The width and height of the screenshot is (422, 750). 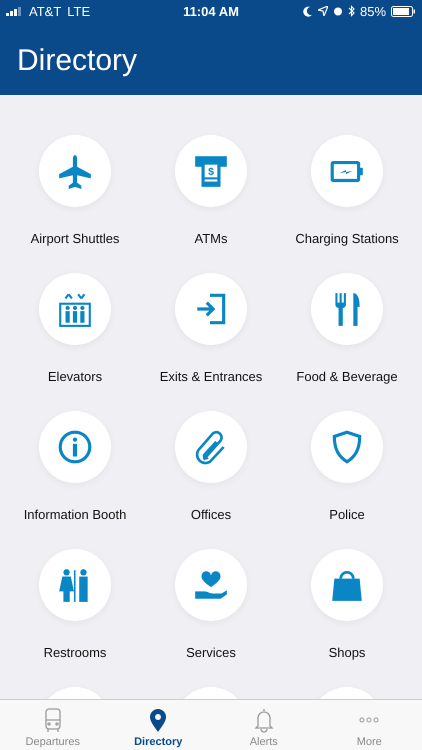 I want to click on category-button: $, so click(x=211, y=171).